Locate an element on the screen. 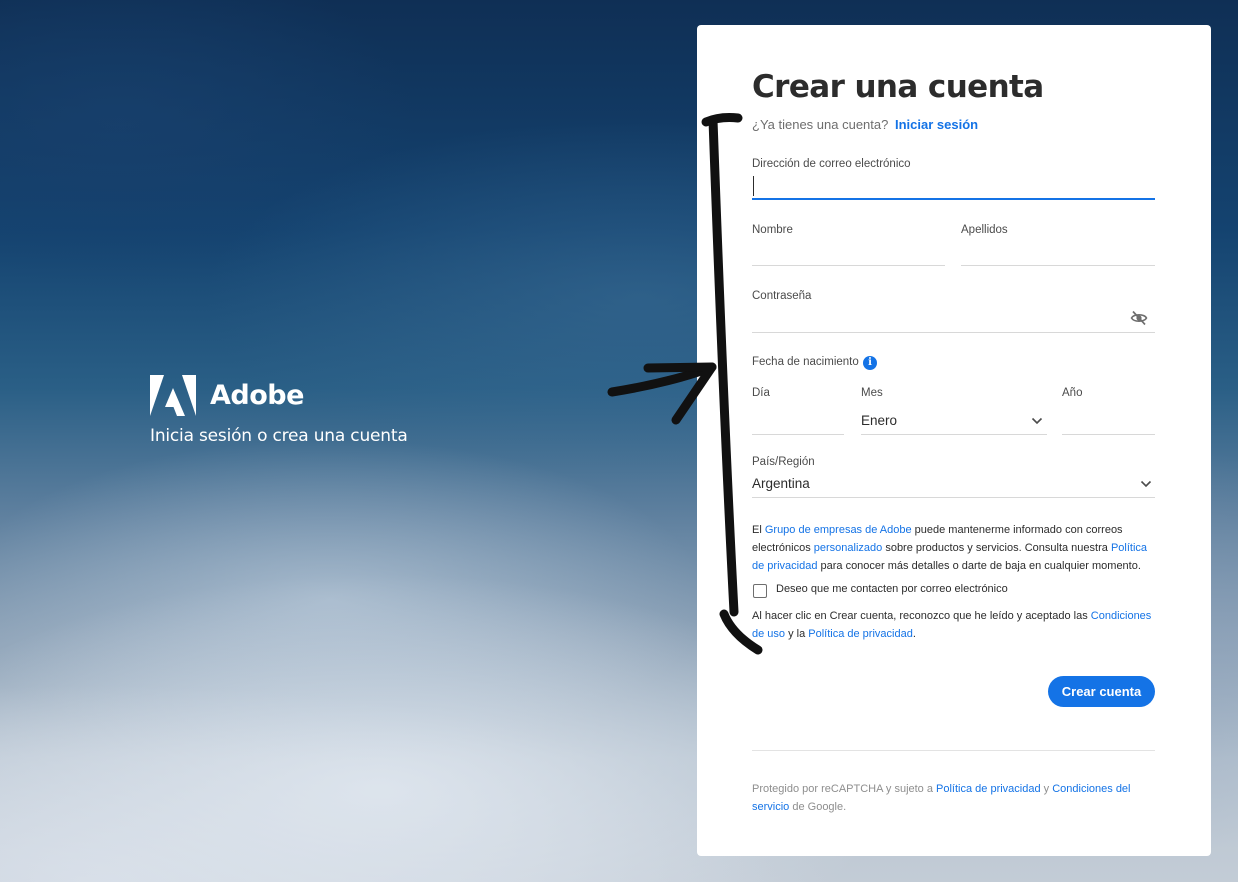  country-select-value: Argentina is located at coordinates (781, 483).